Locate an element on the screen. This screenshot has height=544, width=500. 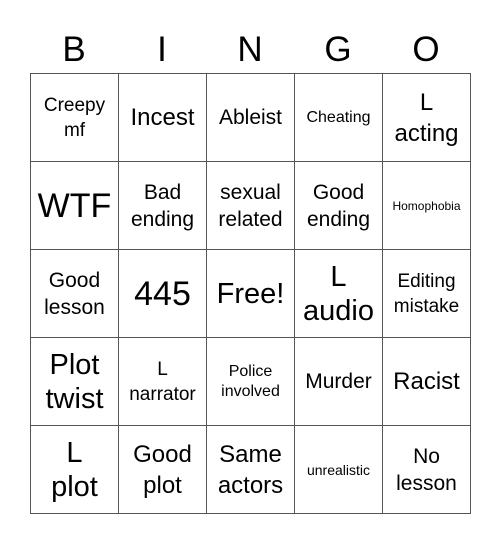
bingo-cell: Murder is located at coordinates (339, 382).